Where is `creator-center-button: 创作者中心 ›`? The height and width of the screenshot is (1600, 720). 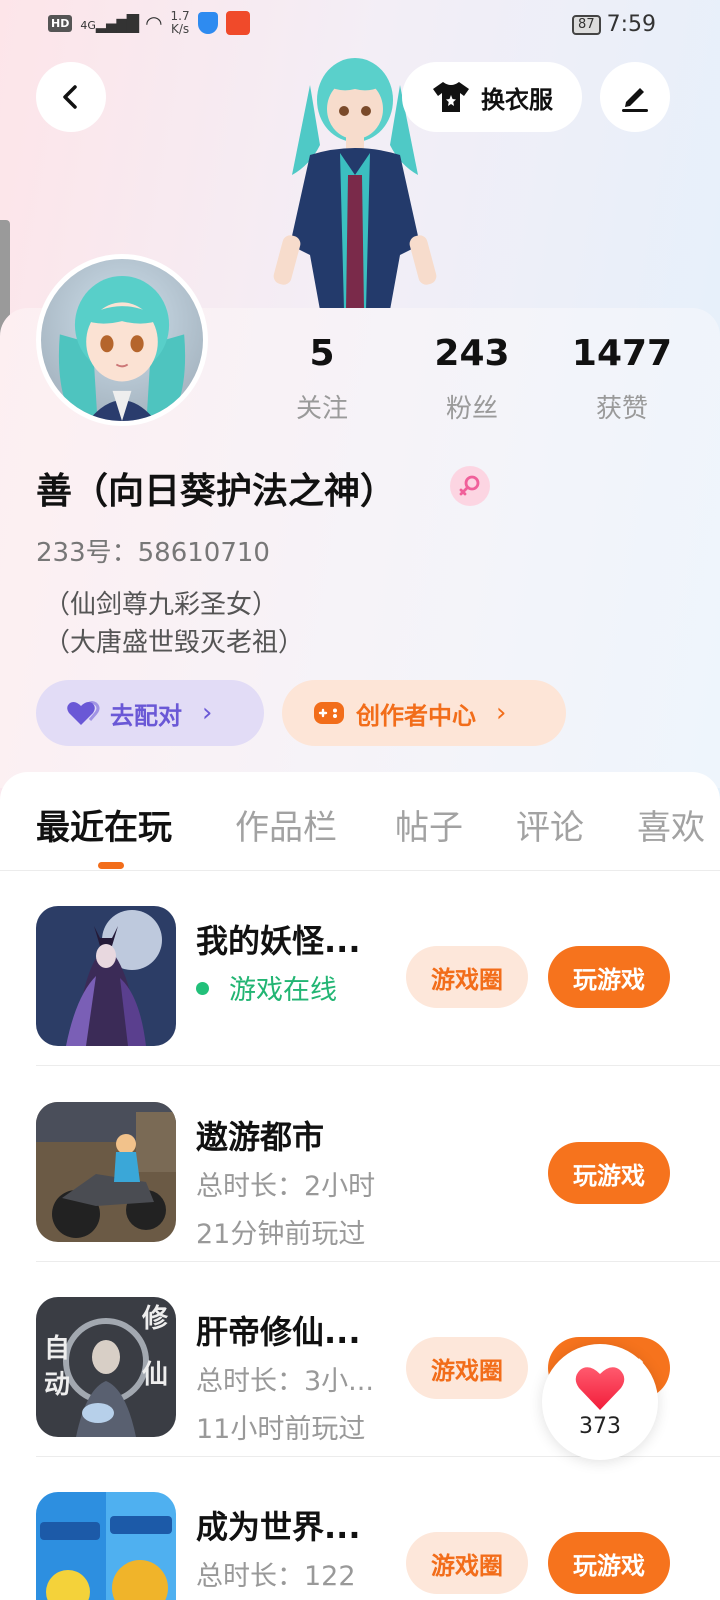 creator-center-button: 创作者中心 › is located at coordinates (424, 713).